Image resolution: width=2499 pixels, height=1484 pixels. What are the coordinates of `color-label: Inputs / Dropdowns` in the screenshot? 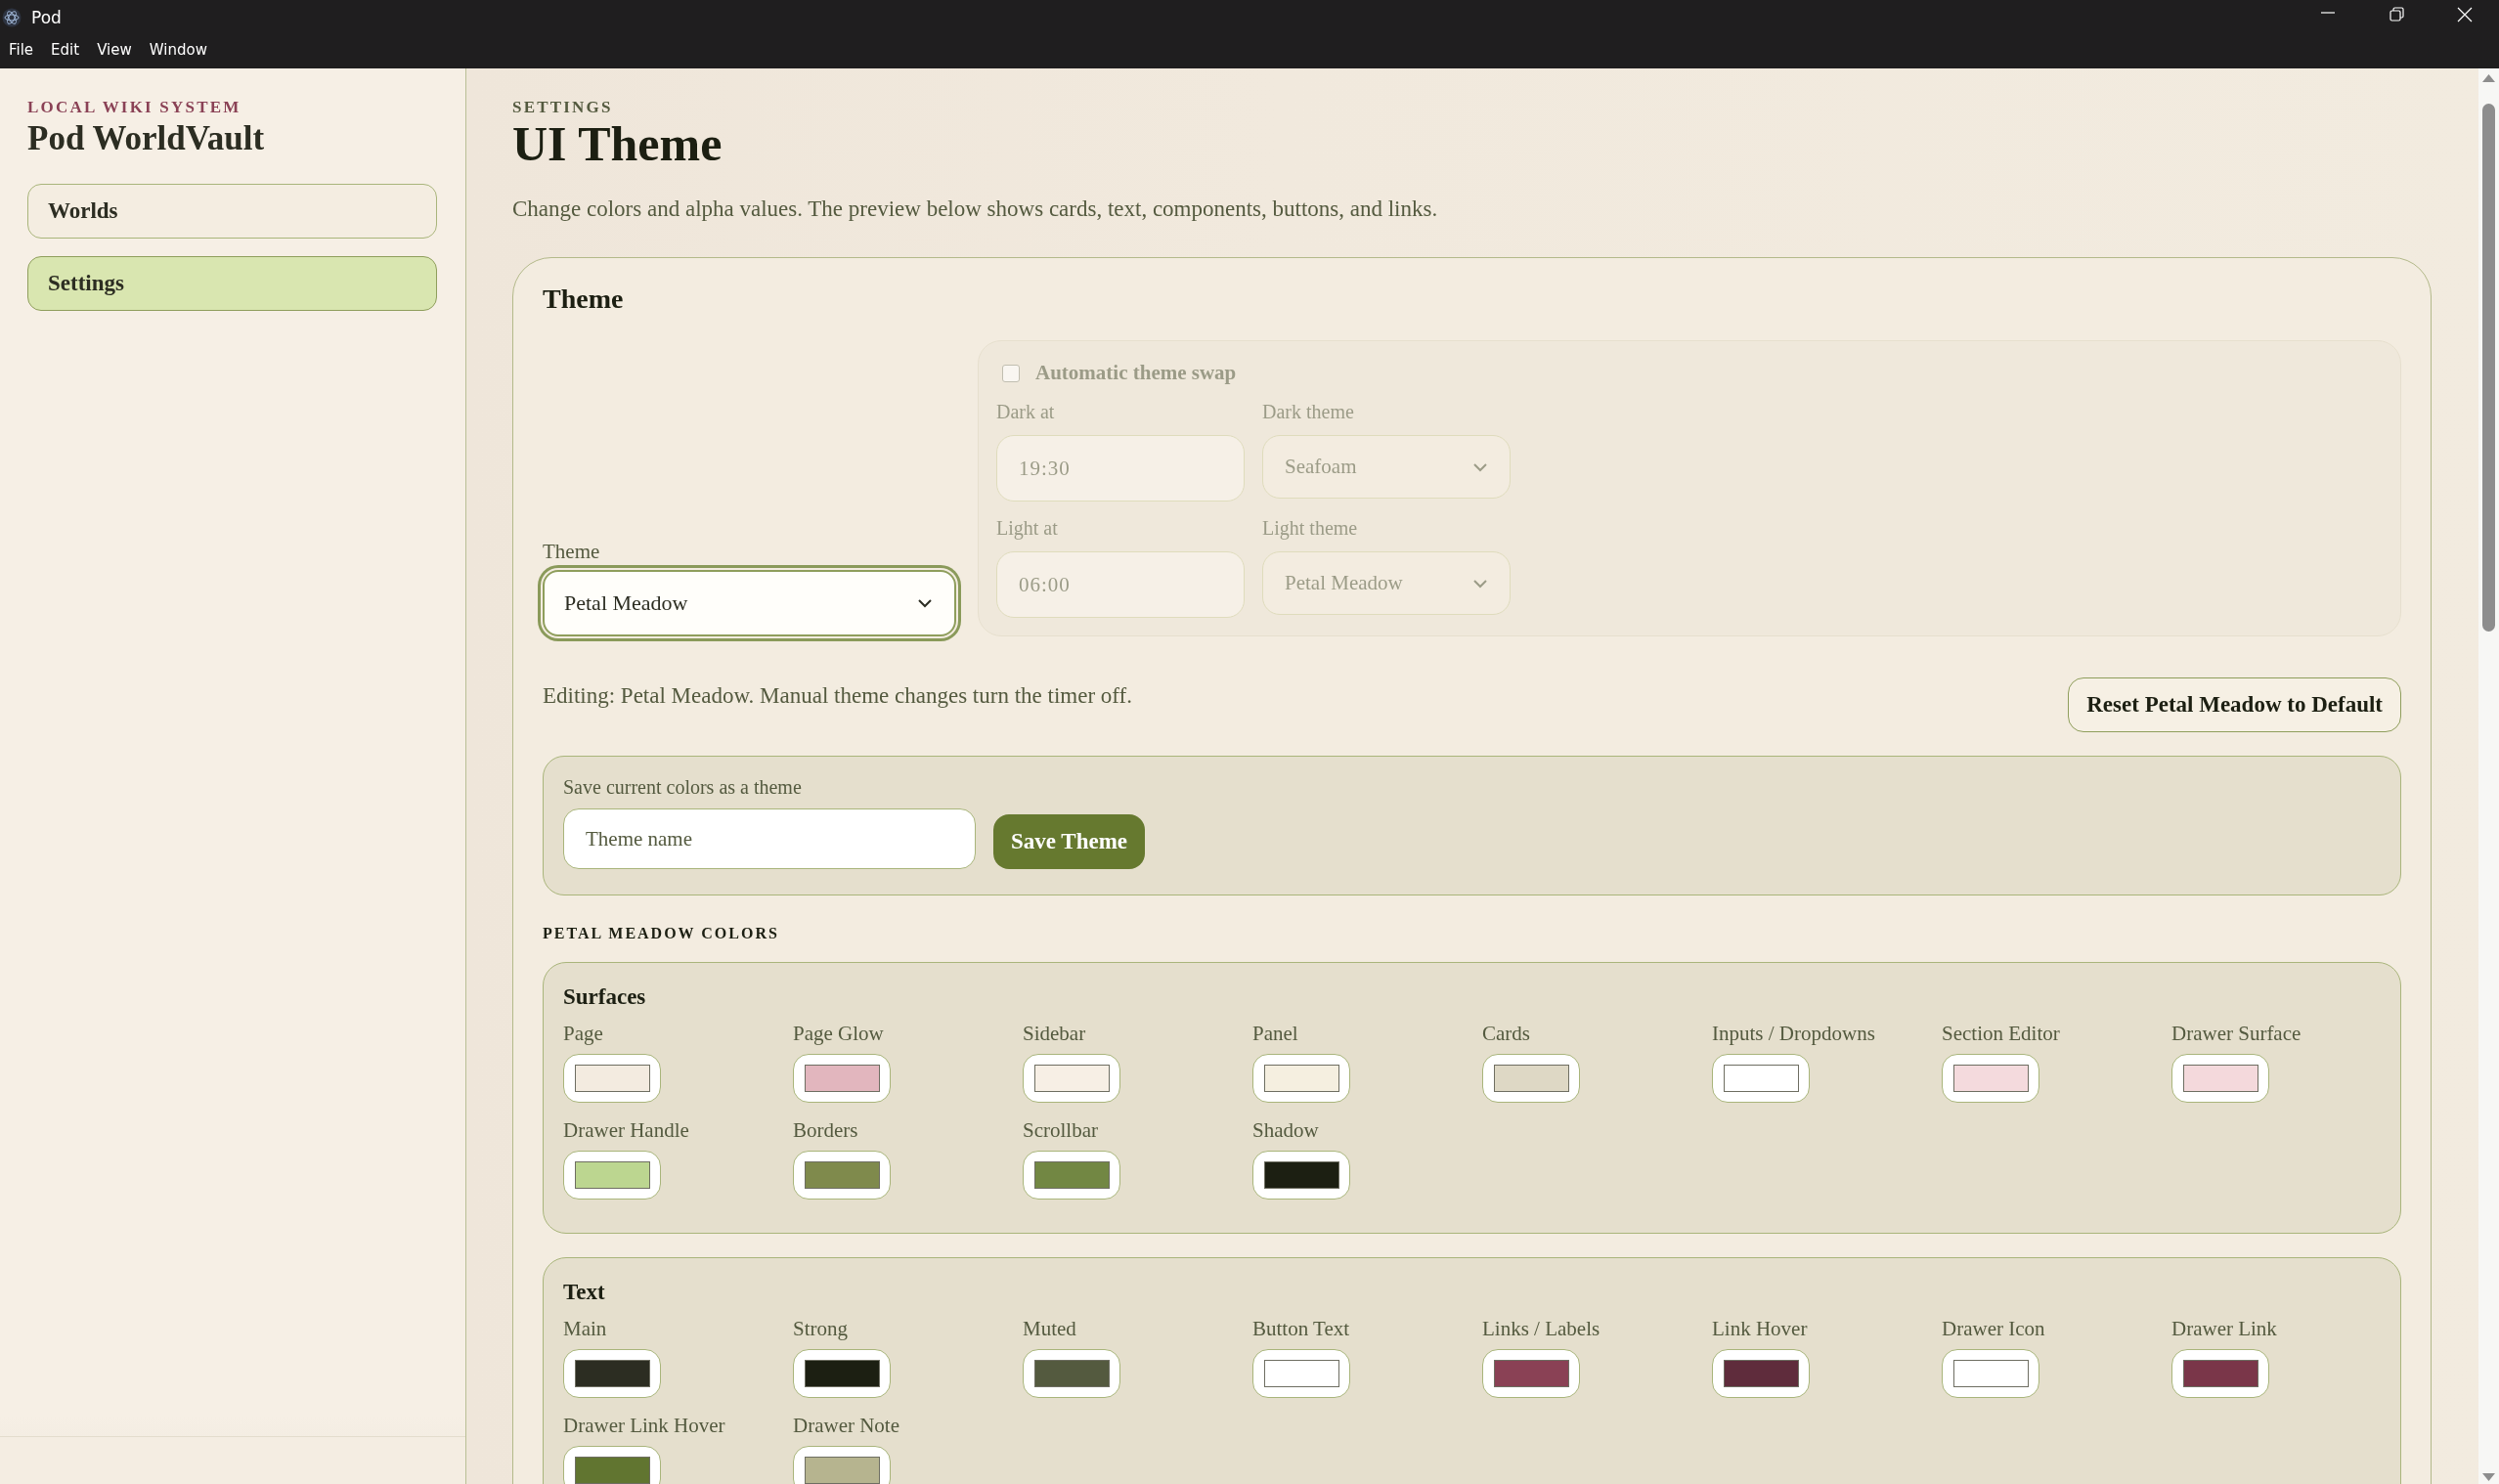 It's located at (1794, 1034).